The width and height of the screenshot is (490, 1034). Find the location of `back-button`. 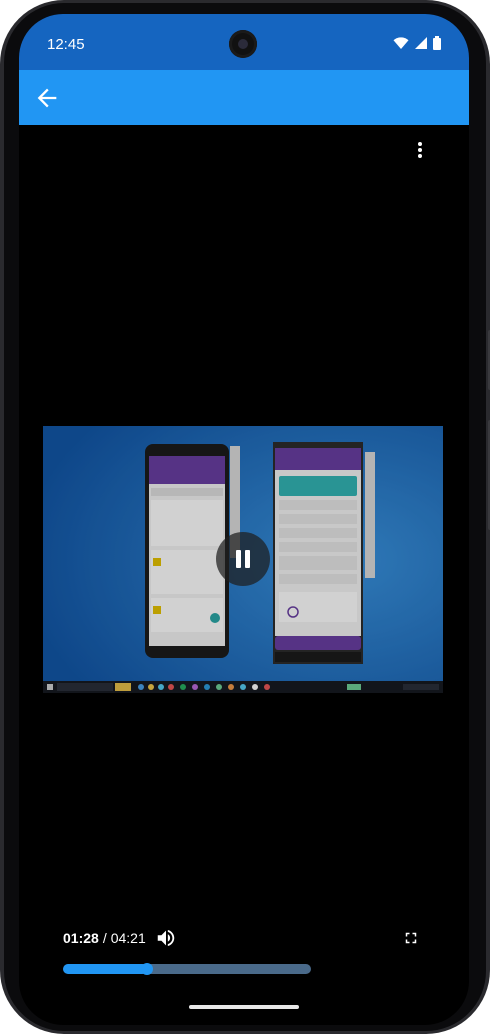

back-button is located at coordinates (47, 98).